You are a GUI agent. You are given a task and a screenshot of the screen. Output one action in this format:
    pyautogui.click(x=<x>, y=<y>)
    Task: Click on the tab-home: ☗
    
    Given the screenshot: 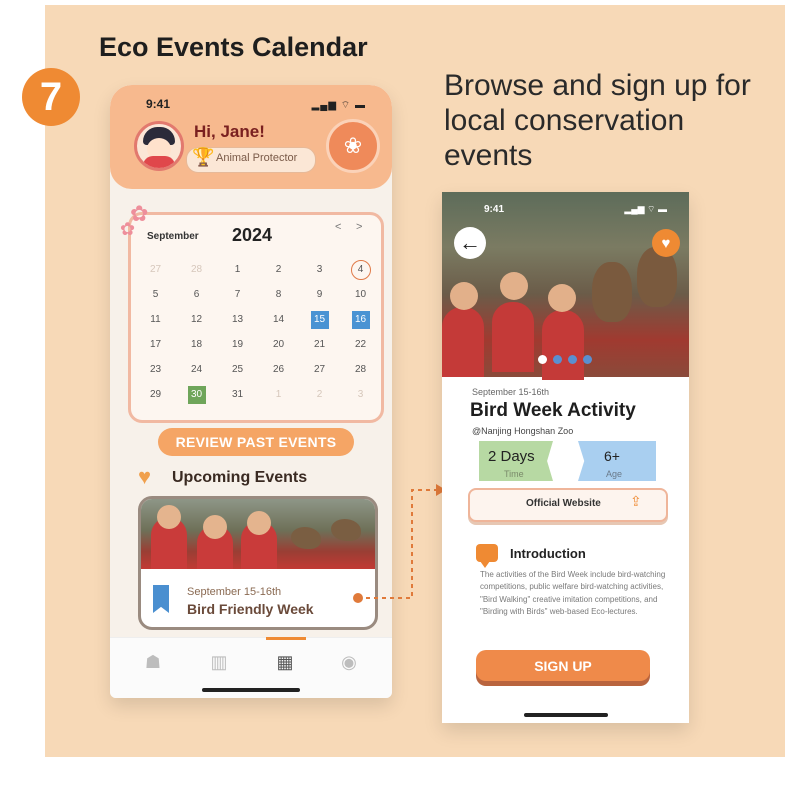 What is the action you would take?
    pyautogui.click(x=153, y=662)
    